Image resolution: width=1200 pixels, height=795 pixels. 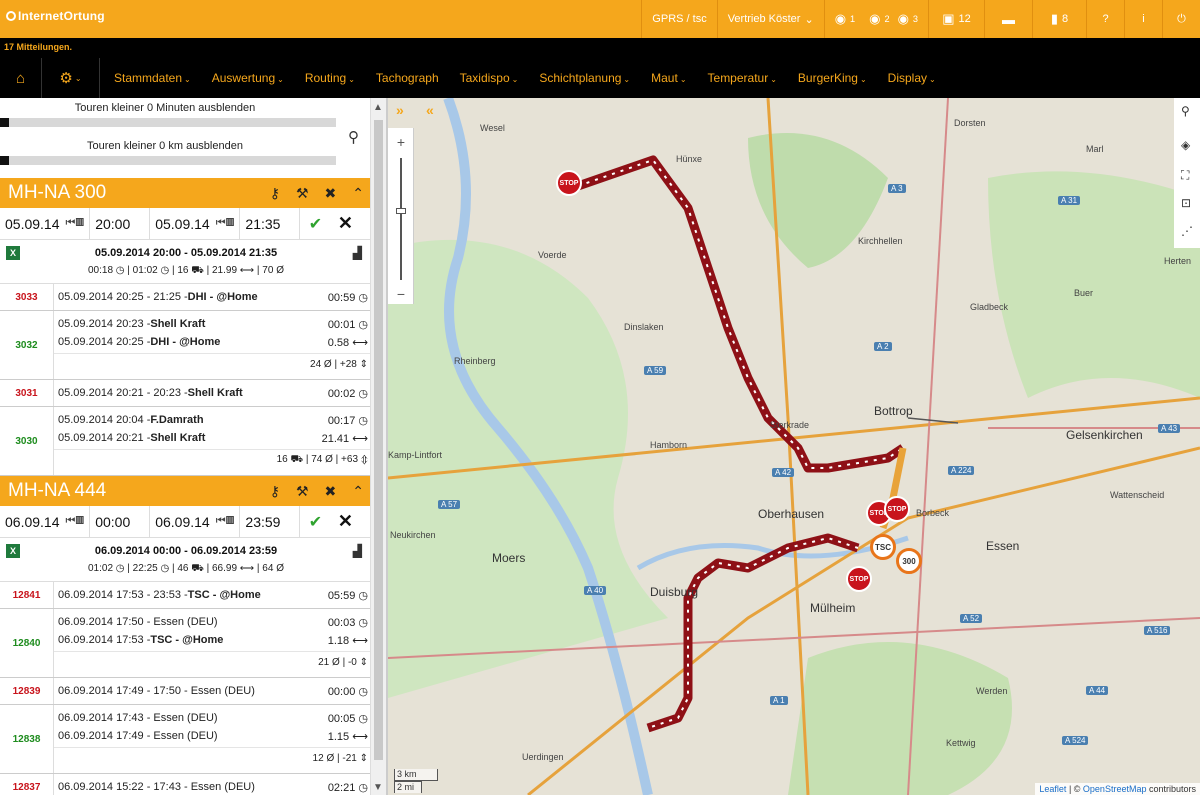 I want to click on fullscreen-icon: ⛶, so click(x=1185, y=175).